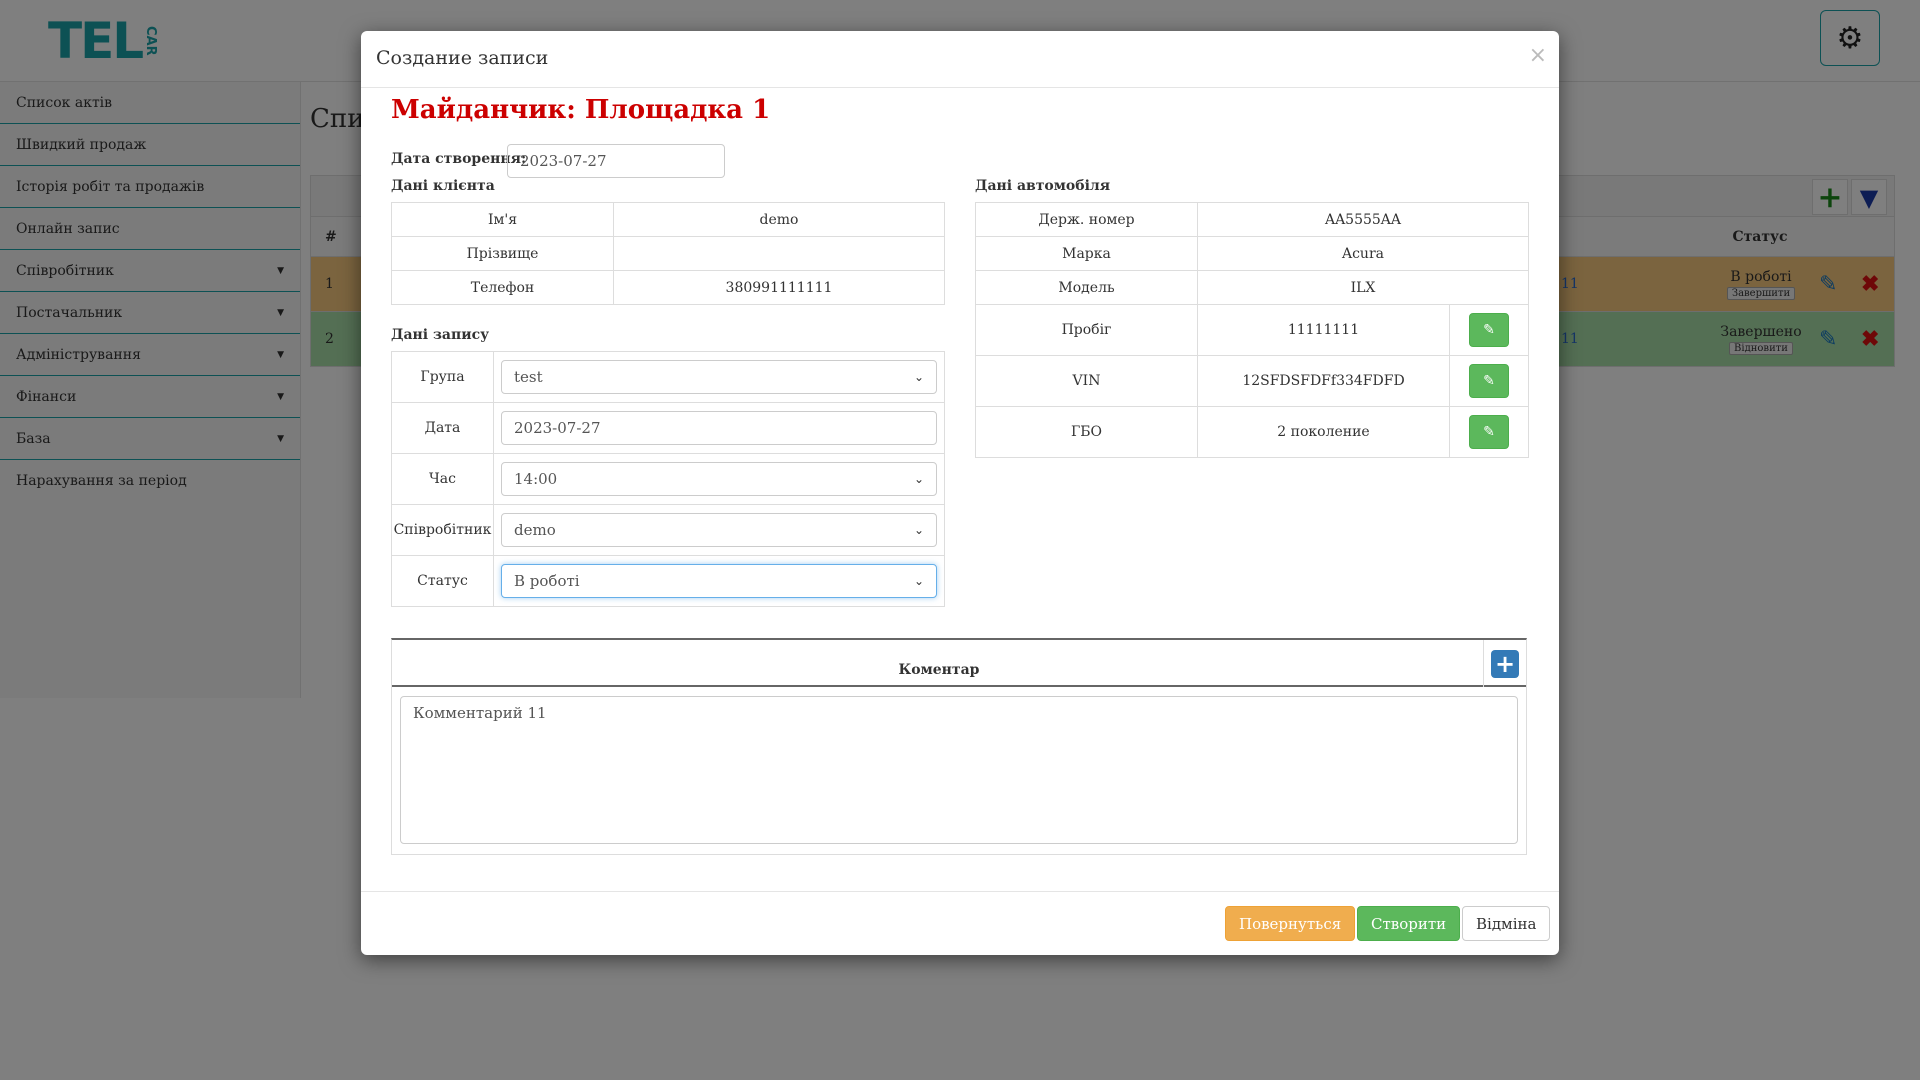  I want to click on group-select-value: test, so click(528, 377).